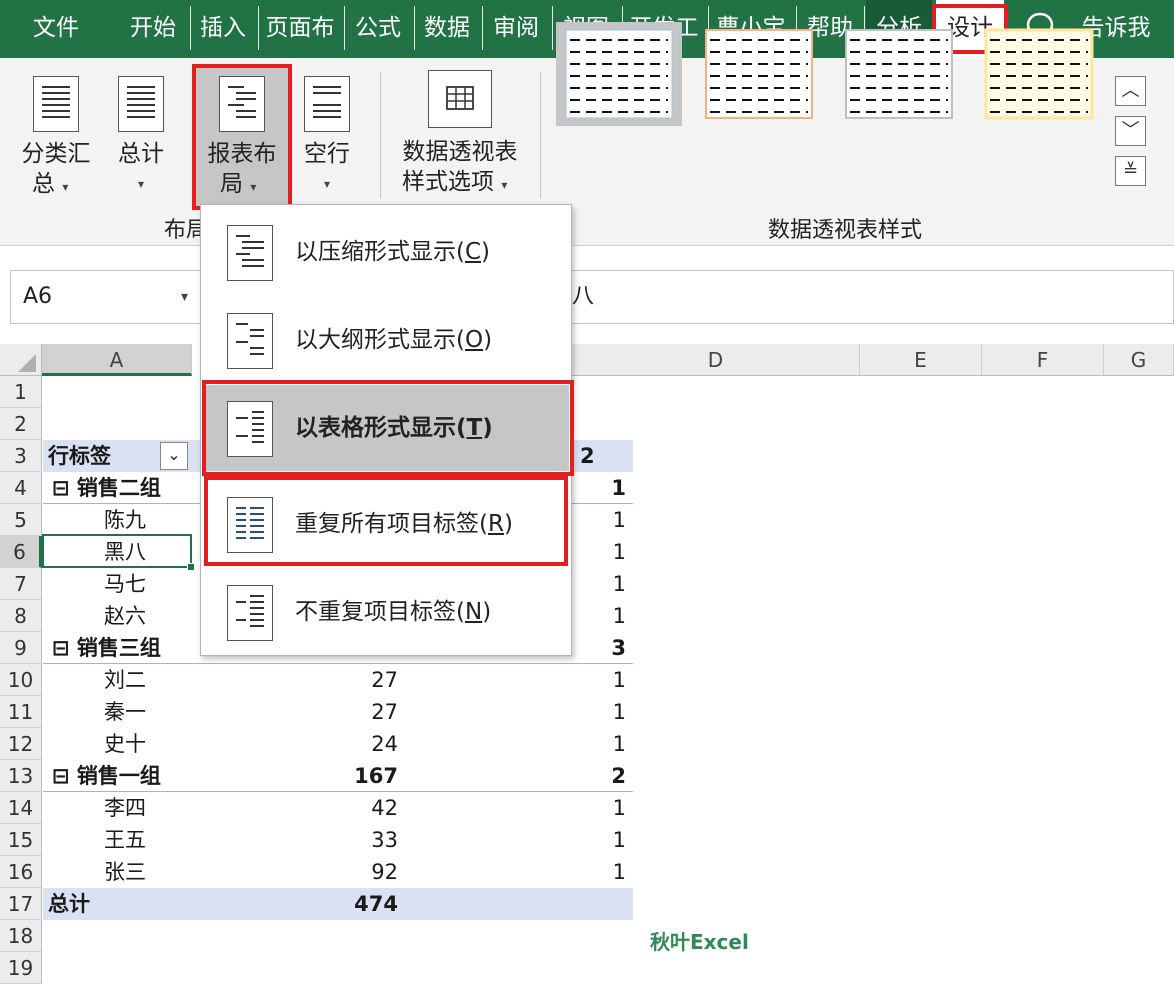 The width and height of the screenshot is (1174, 986). What do you see at coordinates (921, 360) in the screenshot?
I see `column-header-e: E` at bounding box center [921, 360].